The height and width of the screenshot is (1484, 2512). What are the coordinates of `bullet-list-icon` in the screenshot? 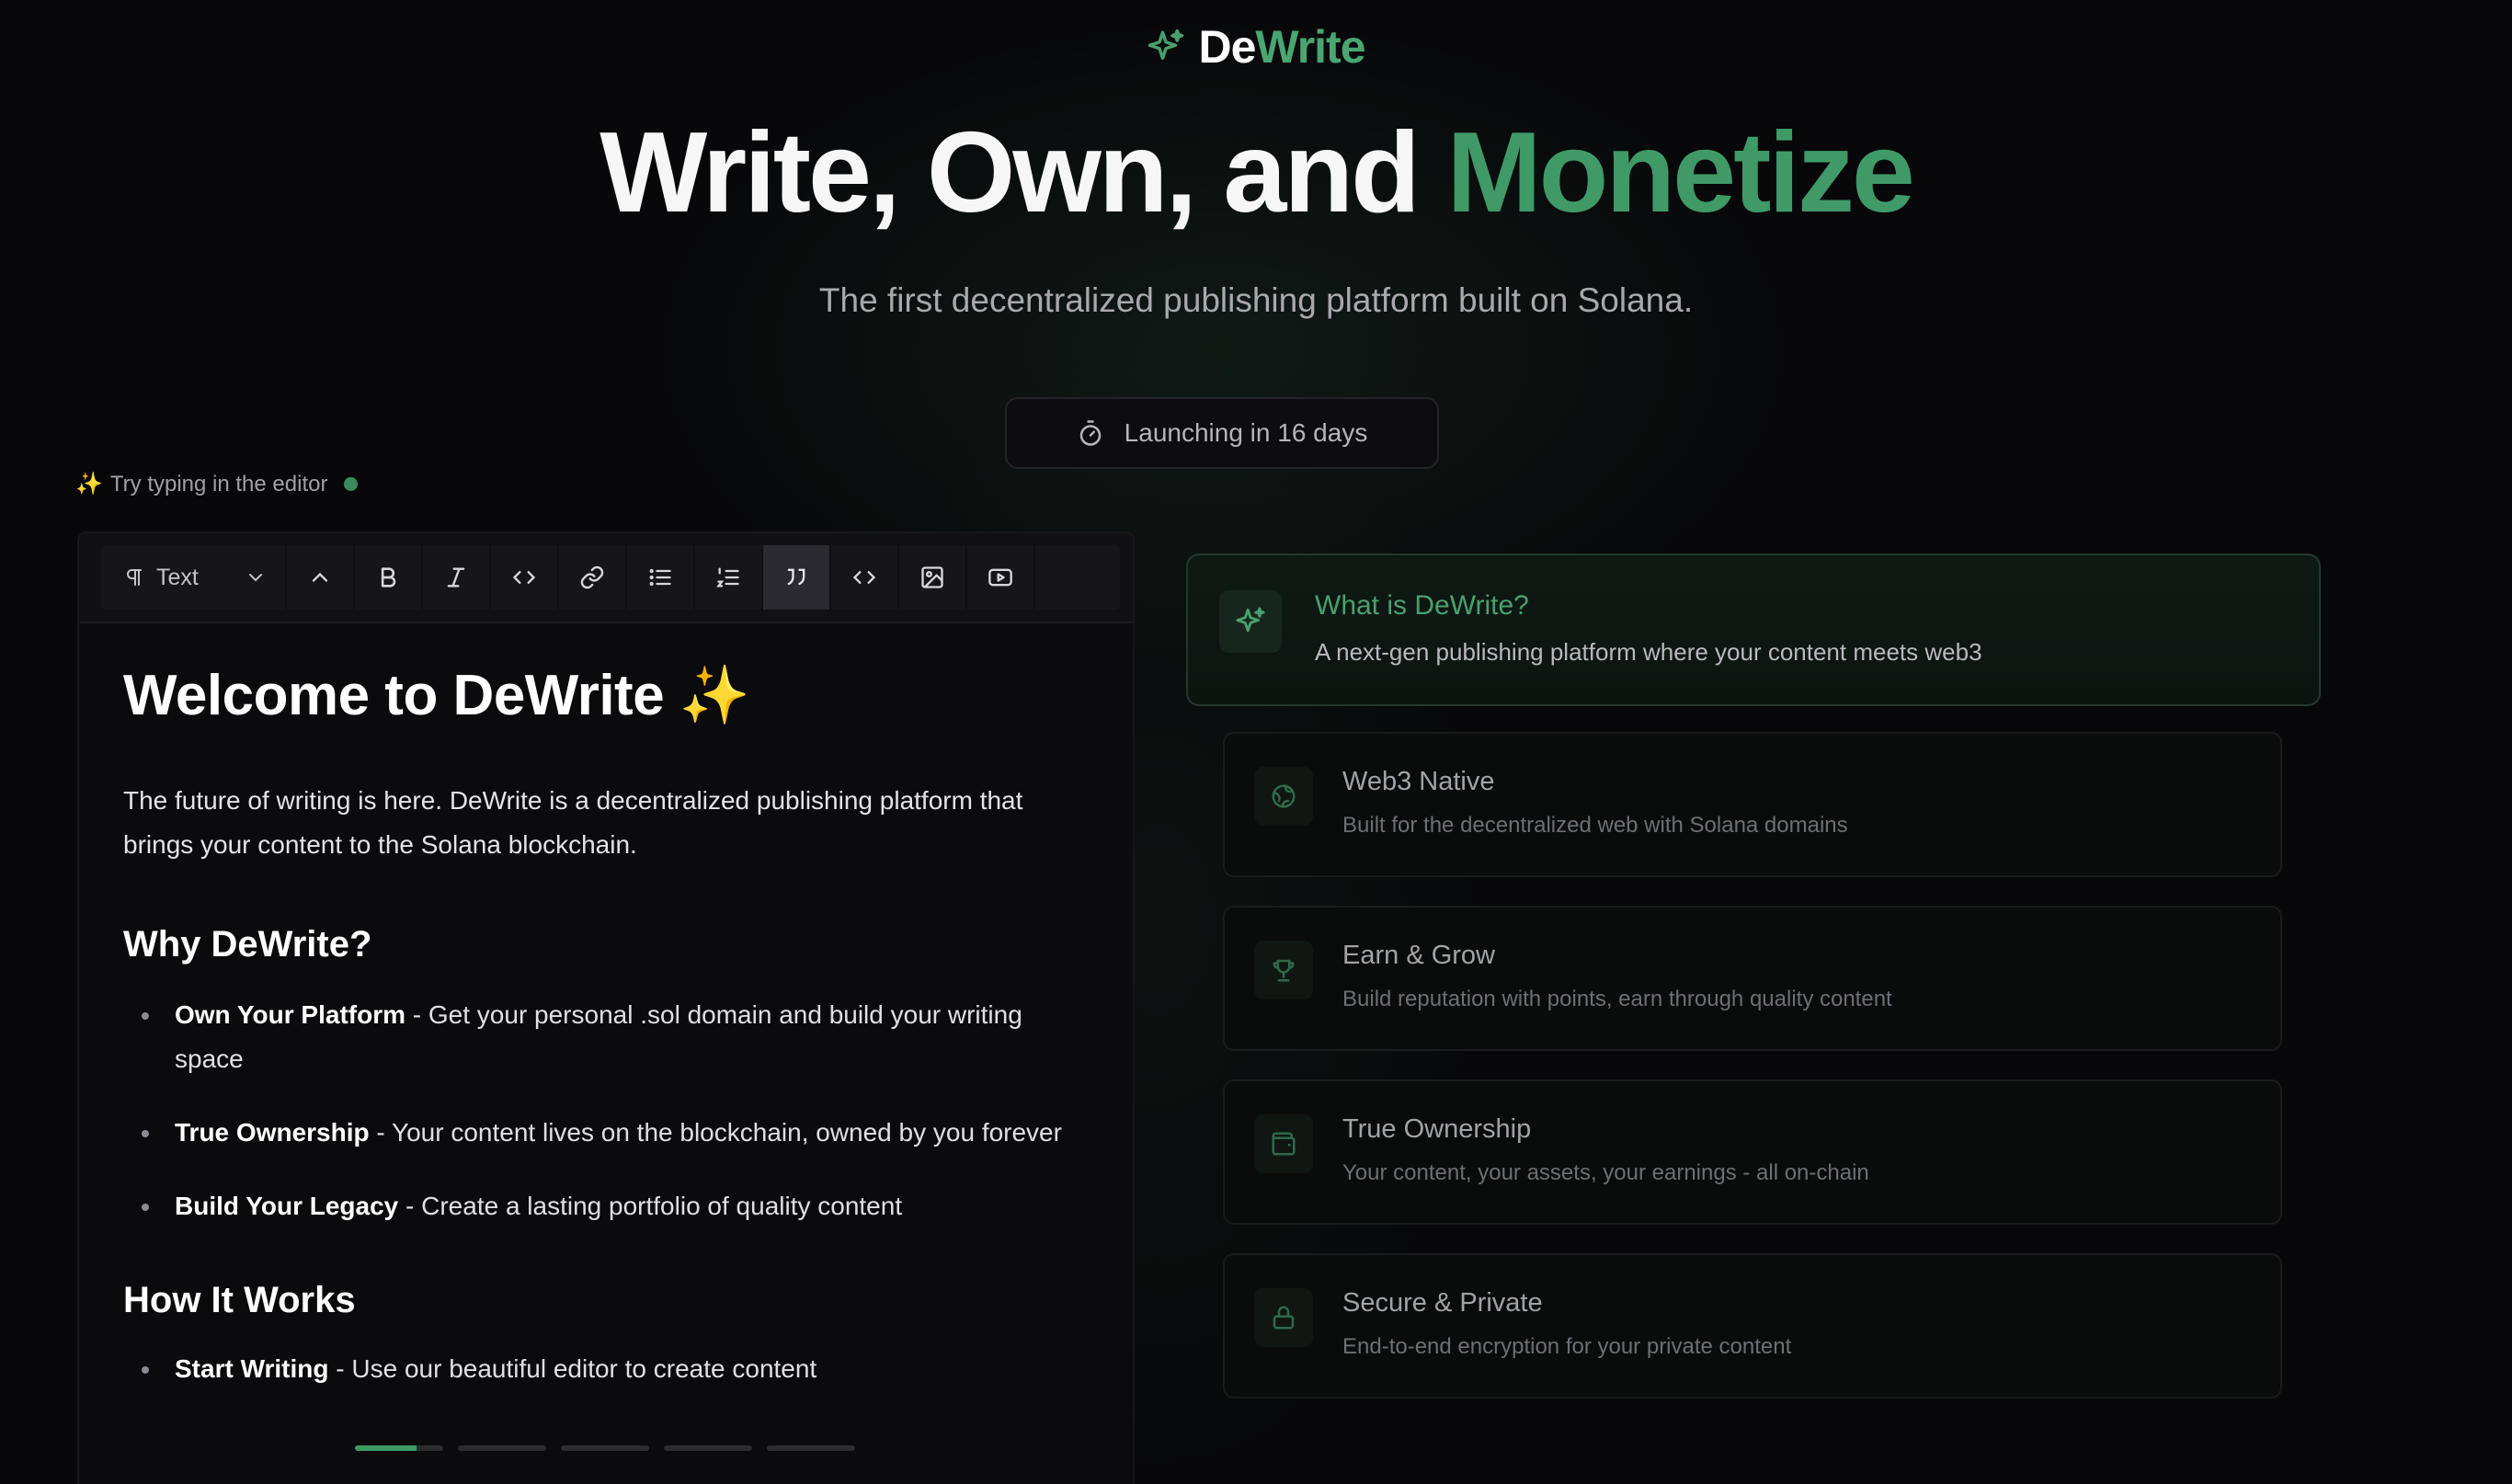 It's located at (660, 577).